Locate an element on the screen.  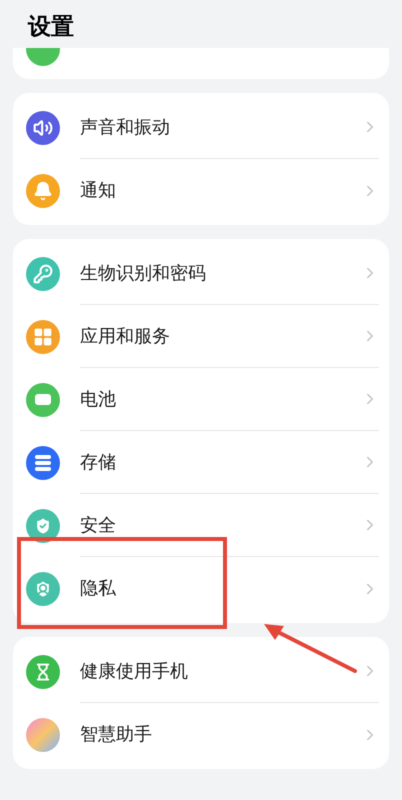
orb-icon is located at coordinates (43, 735).